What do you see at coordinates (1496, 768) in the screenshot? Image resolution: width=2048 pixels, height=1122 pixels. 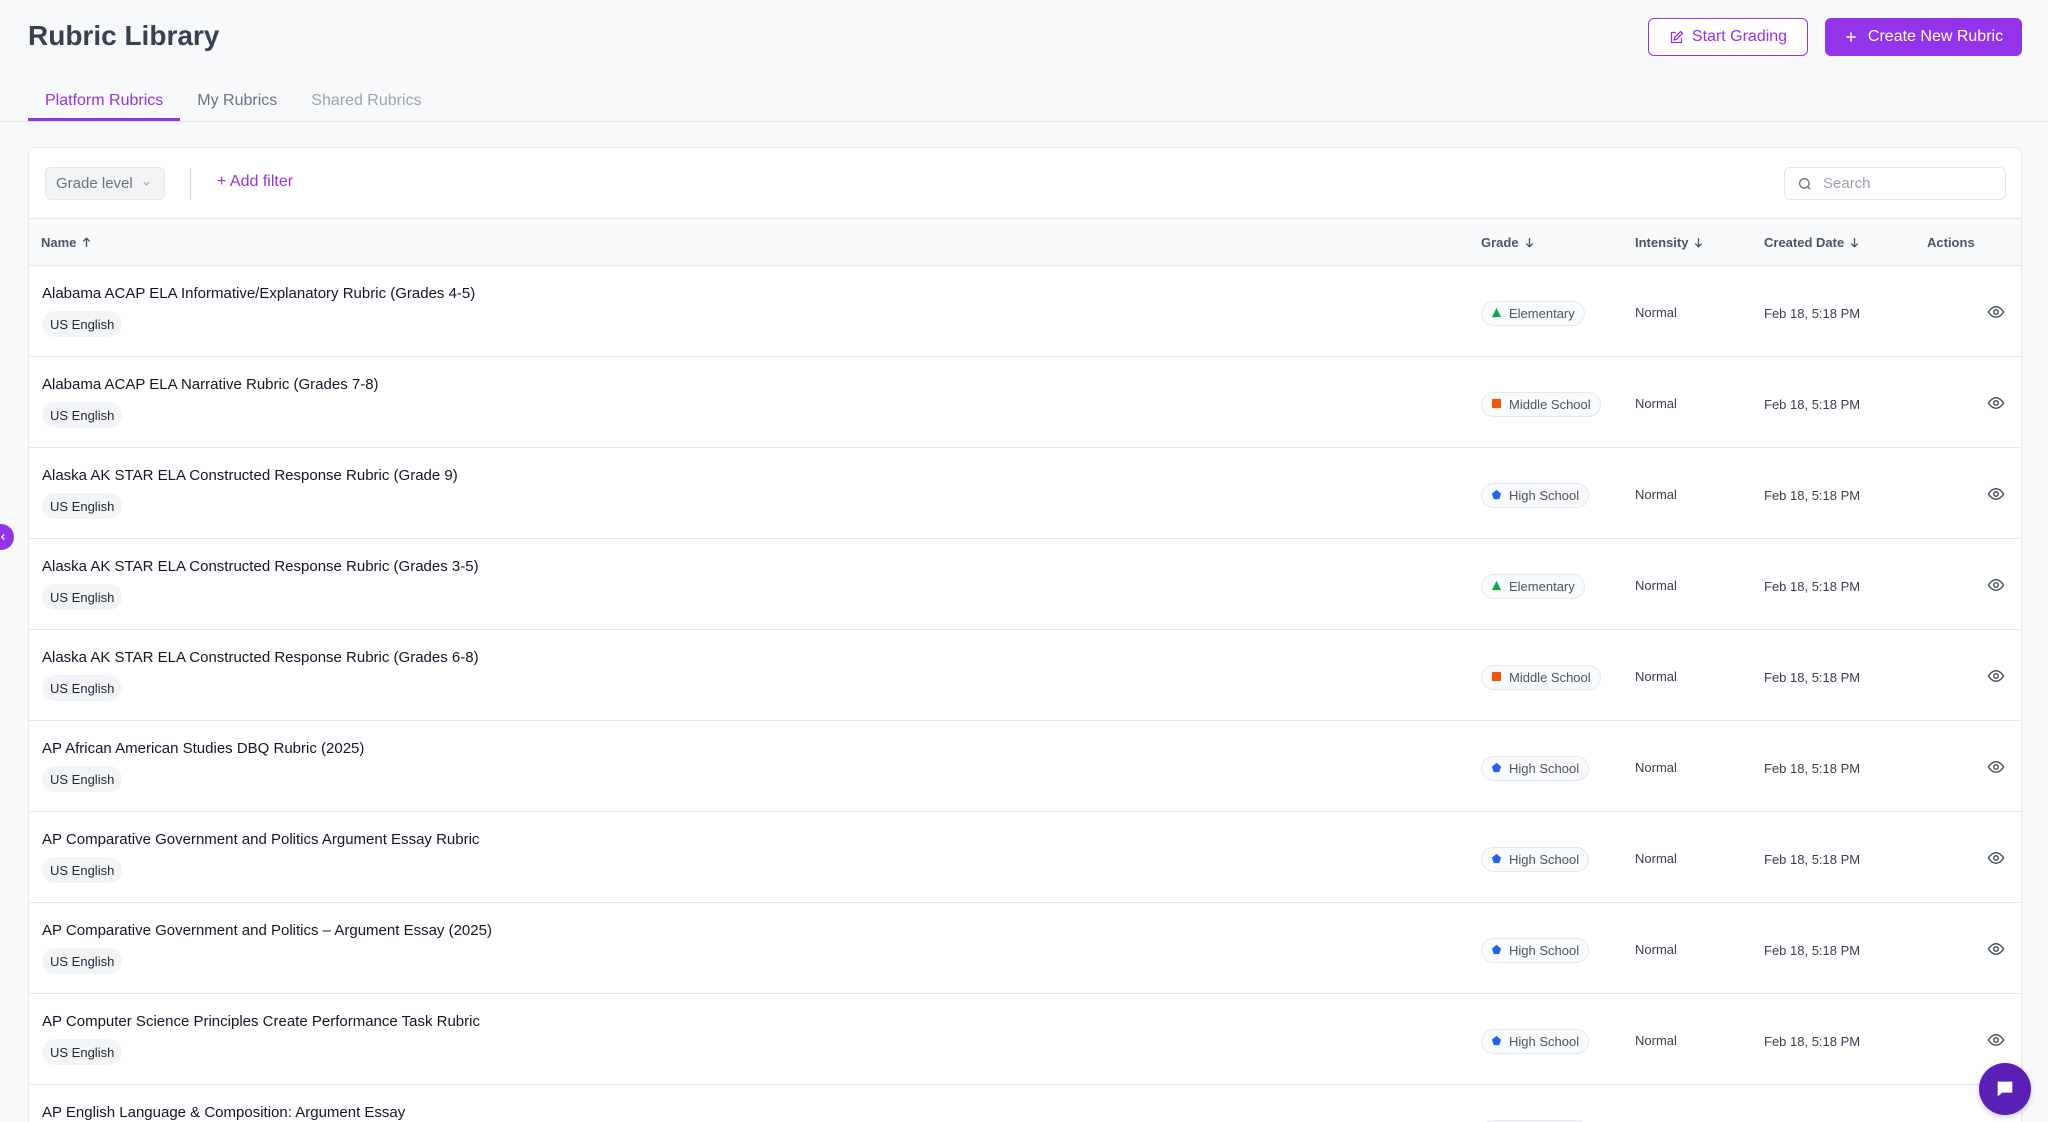 I see `pentagon-icon` at bounding box center [1496, 768].